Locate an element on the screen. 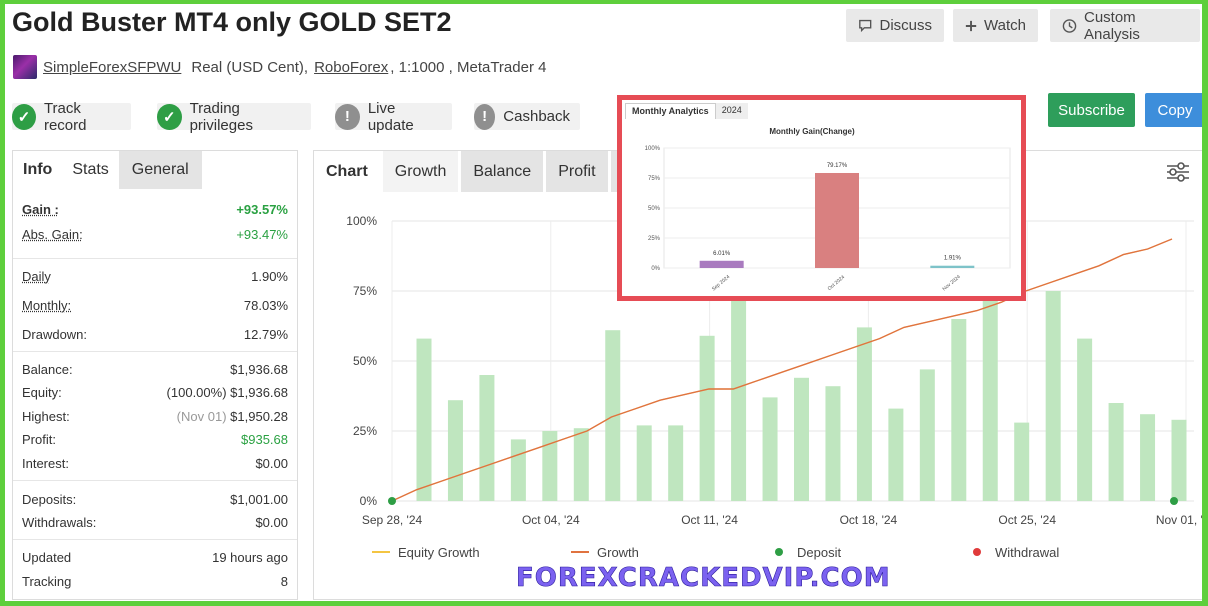  watch-button: Watch is located at coordinates (995, 25).